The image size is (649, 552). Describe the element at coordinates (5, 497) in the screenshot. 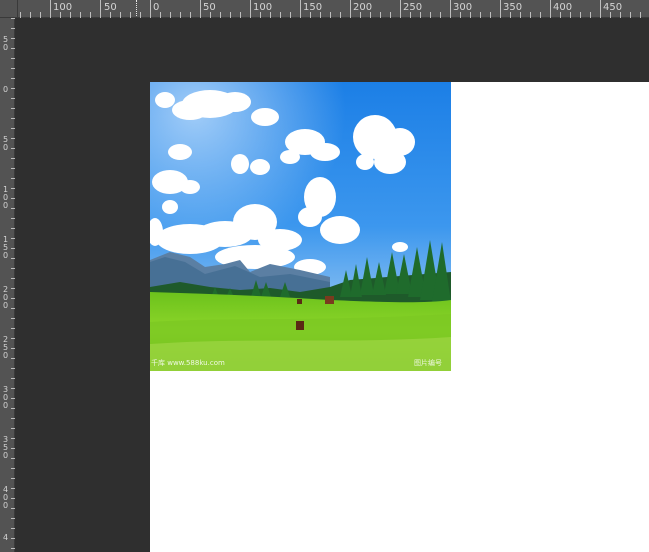

I see `ruler-label: 4 0 0` at that location.